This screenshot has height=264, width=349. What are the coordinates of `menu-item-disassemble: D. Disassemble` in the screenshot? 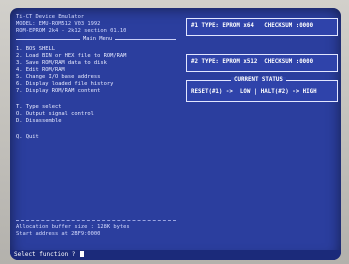 It's located at (38, 121).